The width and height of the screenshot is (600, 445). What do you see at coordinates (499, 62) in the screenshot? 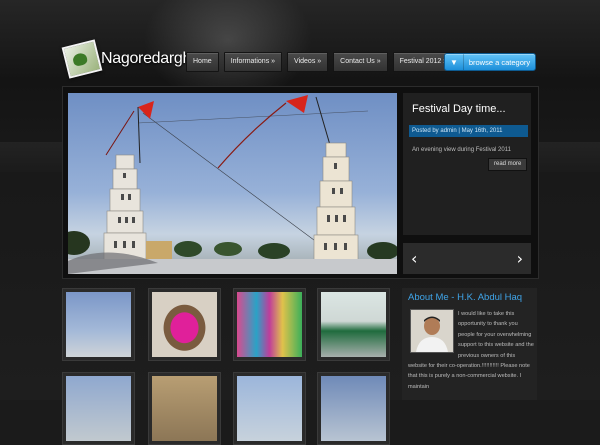
I see `browse-category-label: browse a category` at bounding box center [499, 62].